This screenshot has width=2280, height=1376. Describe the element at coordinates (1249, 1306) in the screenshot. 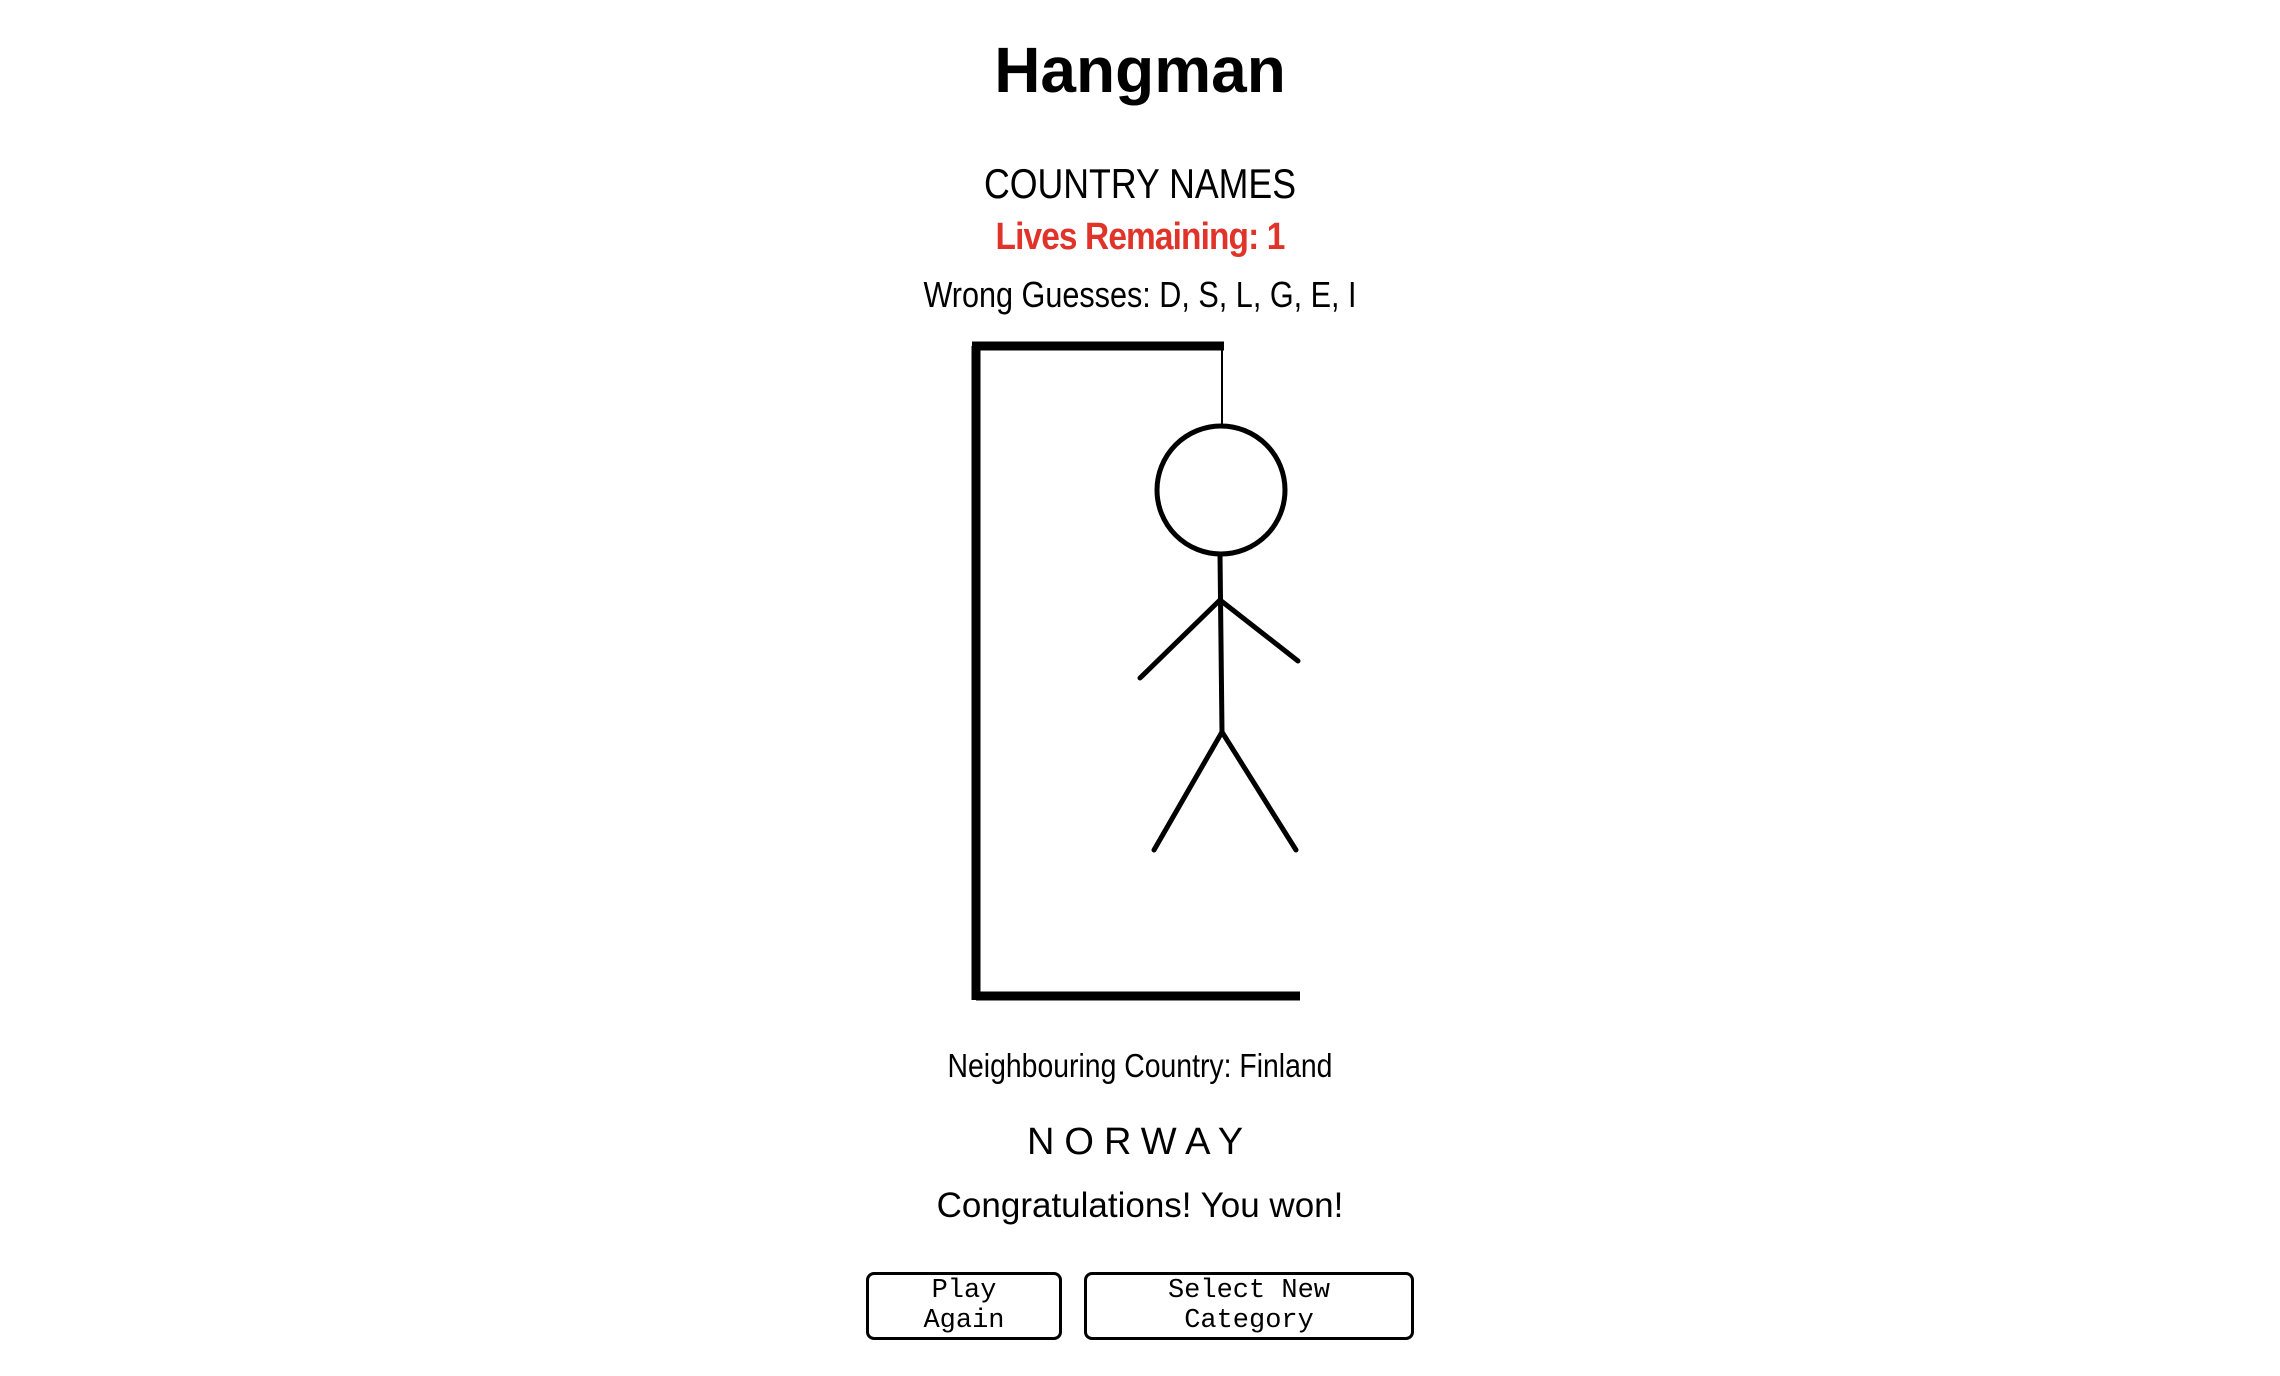

I see `select-new-category-button: Select New Category` at that location.